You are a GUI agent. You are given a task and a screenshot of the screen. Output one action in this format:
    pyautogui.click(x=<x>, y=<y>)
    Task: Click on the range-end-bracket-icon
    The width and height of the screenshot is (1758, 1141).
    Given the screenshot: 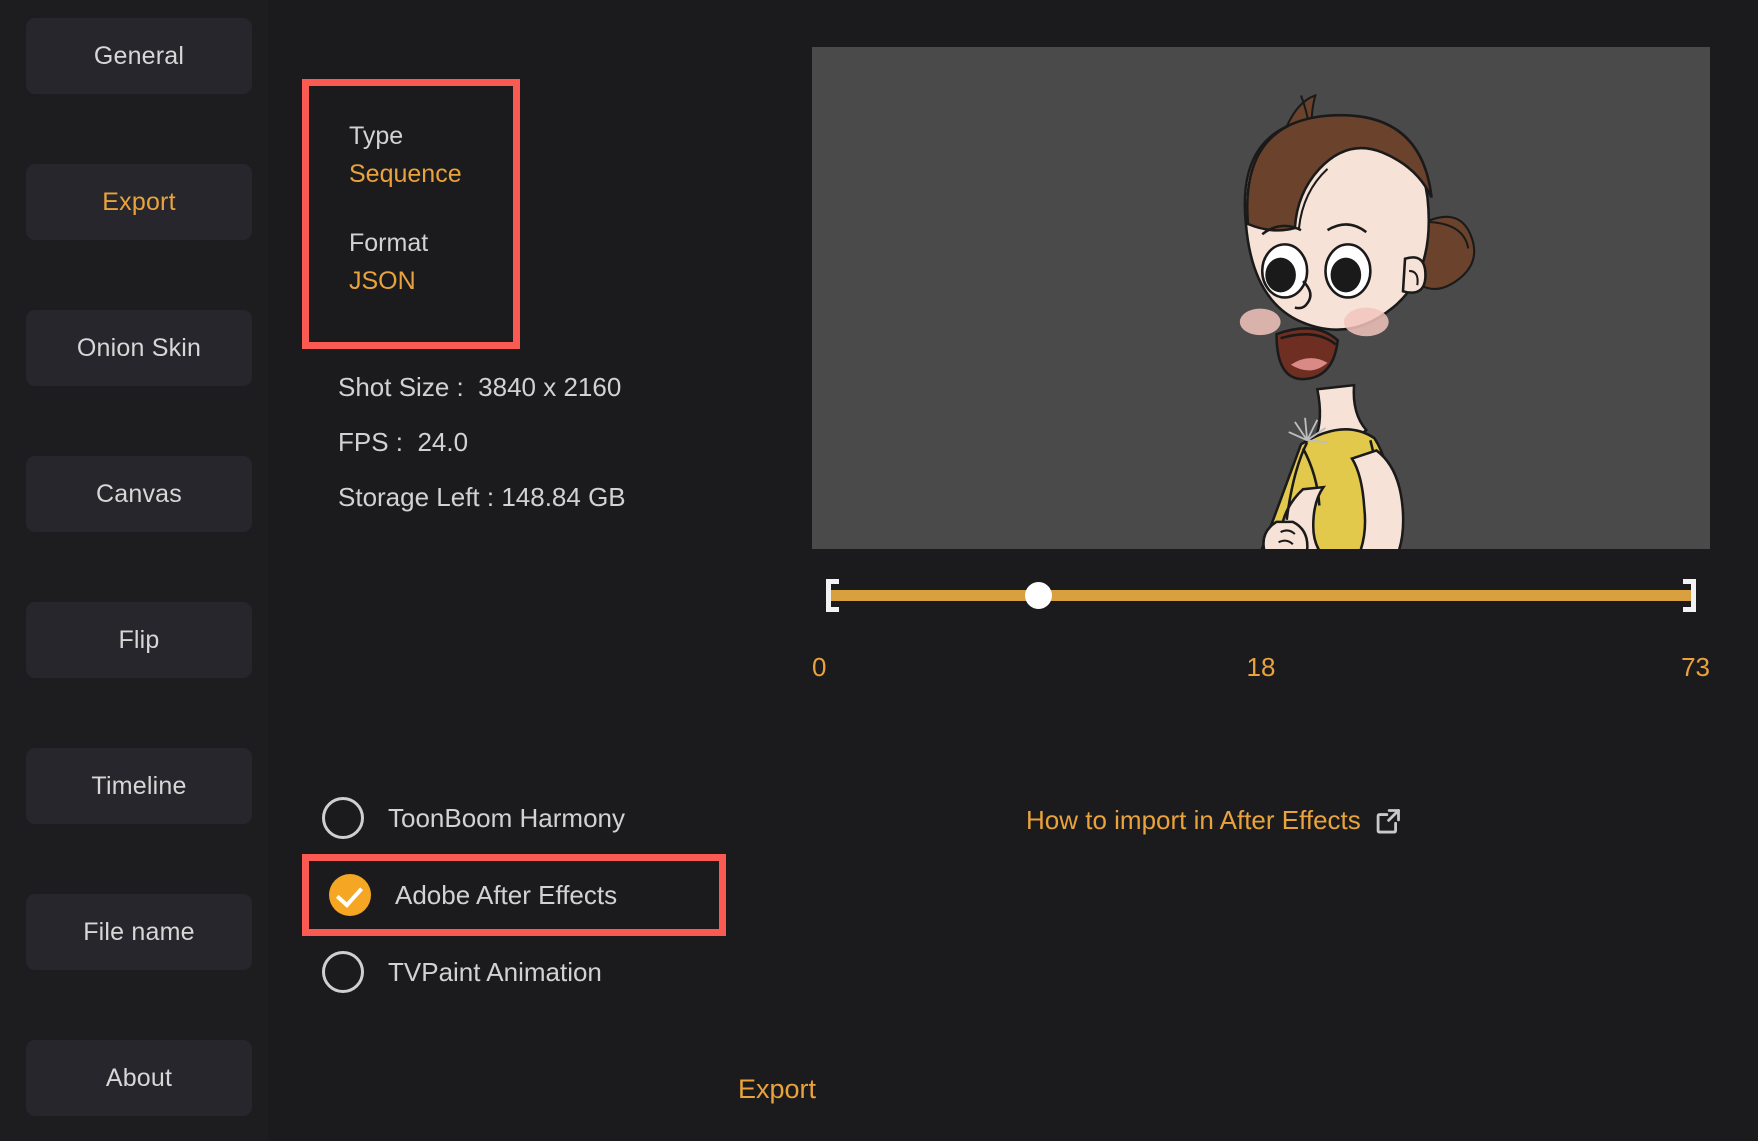 What is the action you would take?
    pyautogui.click(x=1689, y=595)
    